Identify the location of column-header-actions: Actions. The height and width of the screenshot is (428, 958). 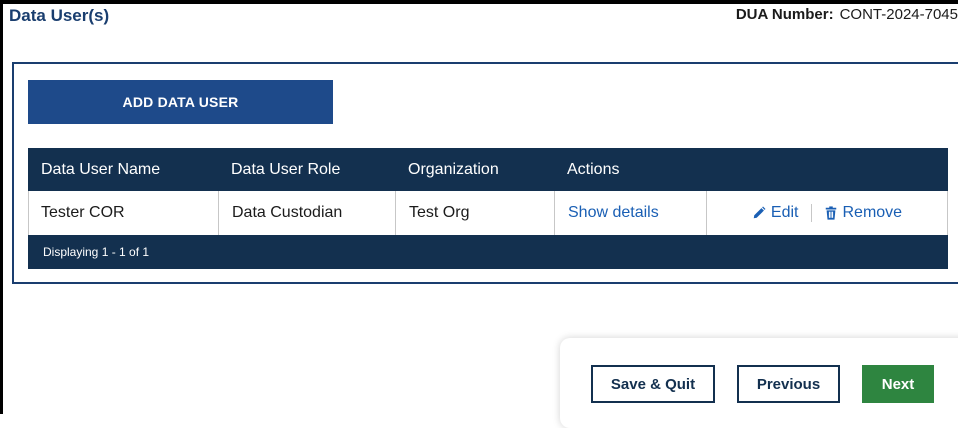
(593, 169).